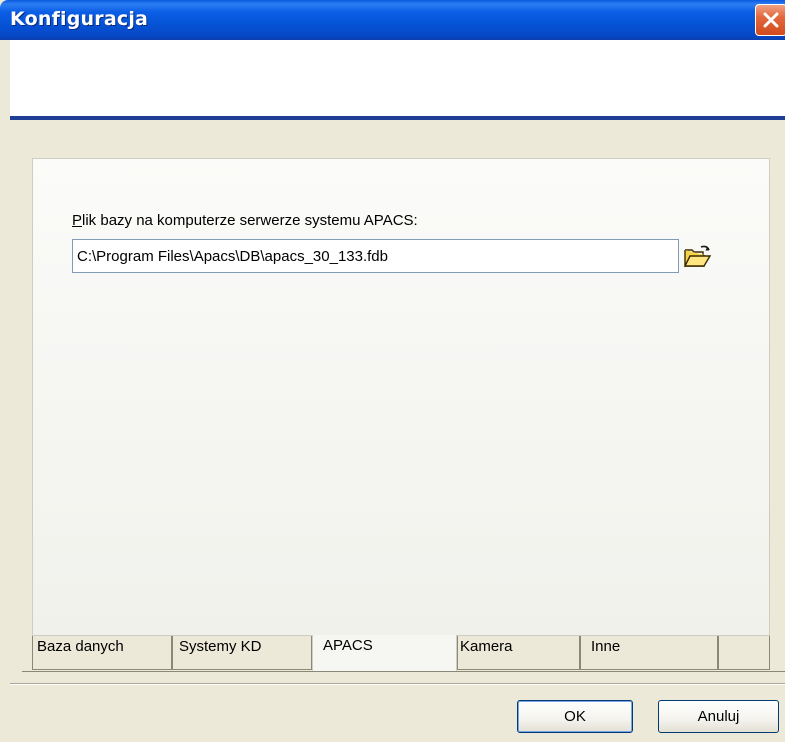 The image size is (785, 742). I want to click on db-path-input, so click(375, 256).